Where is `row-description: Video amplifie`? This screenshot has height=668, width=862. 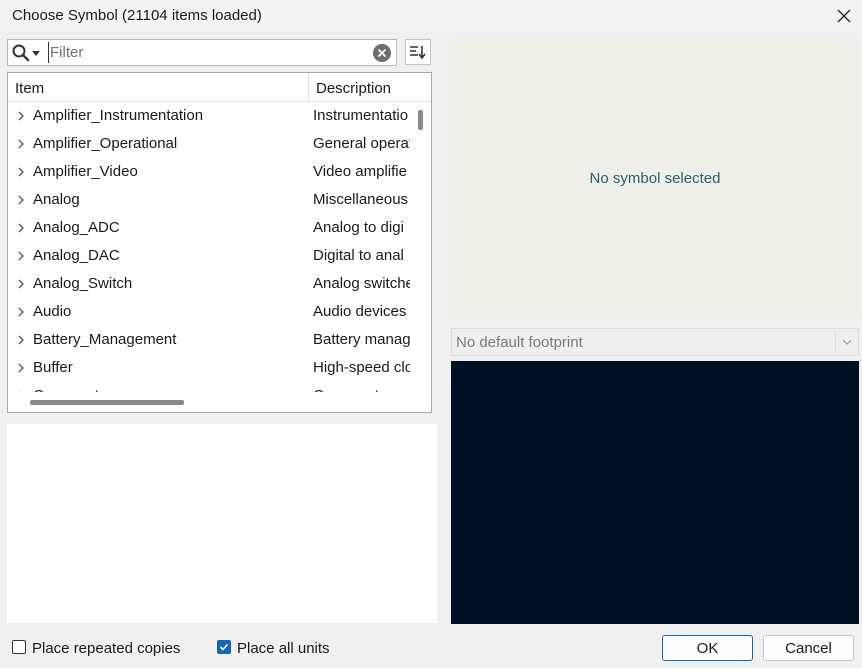 row-description: Video amplifie is located at coordinates (360, 171).